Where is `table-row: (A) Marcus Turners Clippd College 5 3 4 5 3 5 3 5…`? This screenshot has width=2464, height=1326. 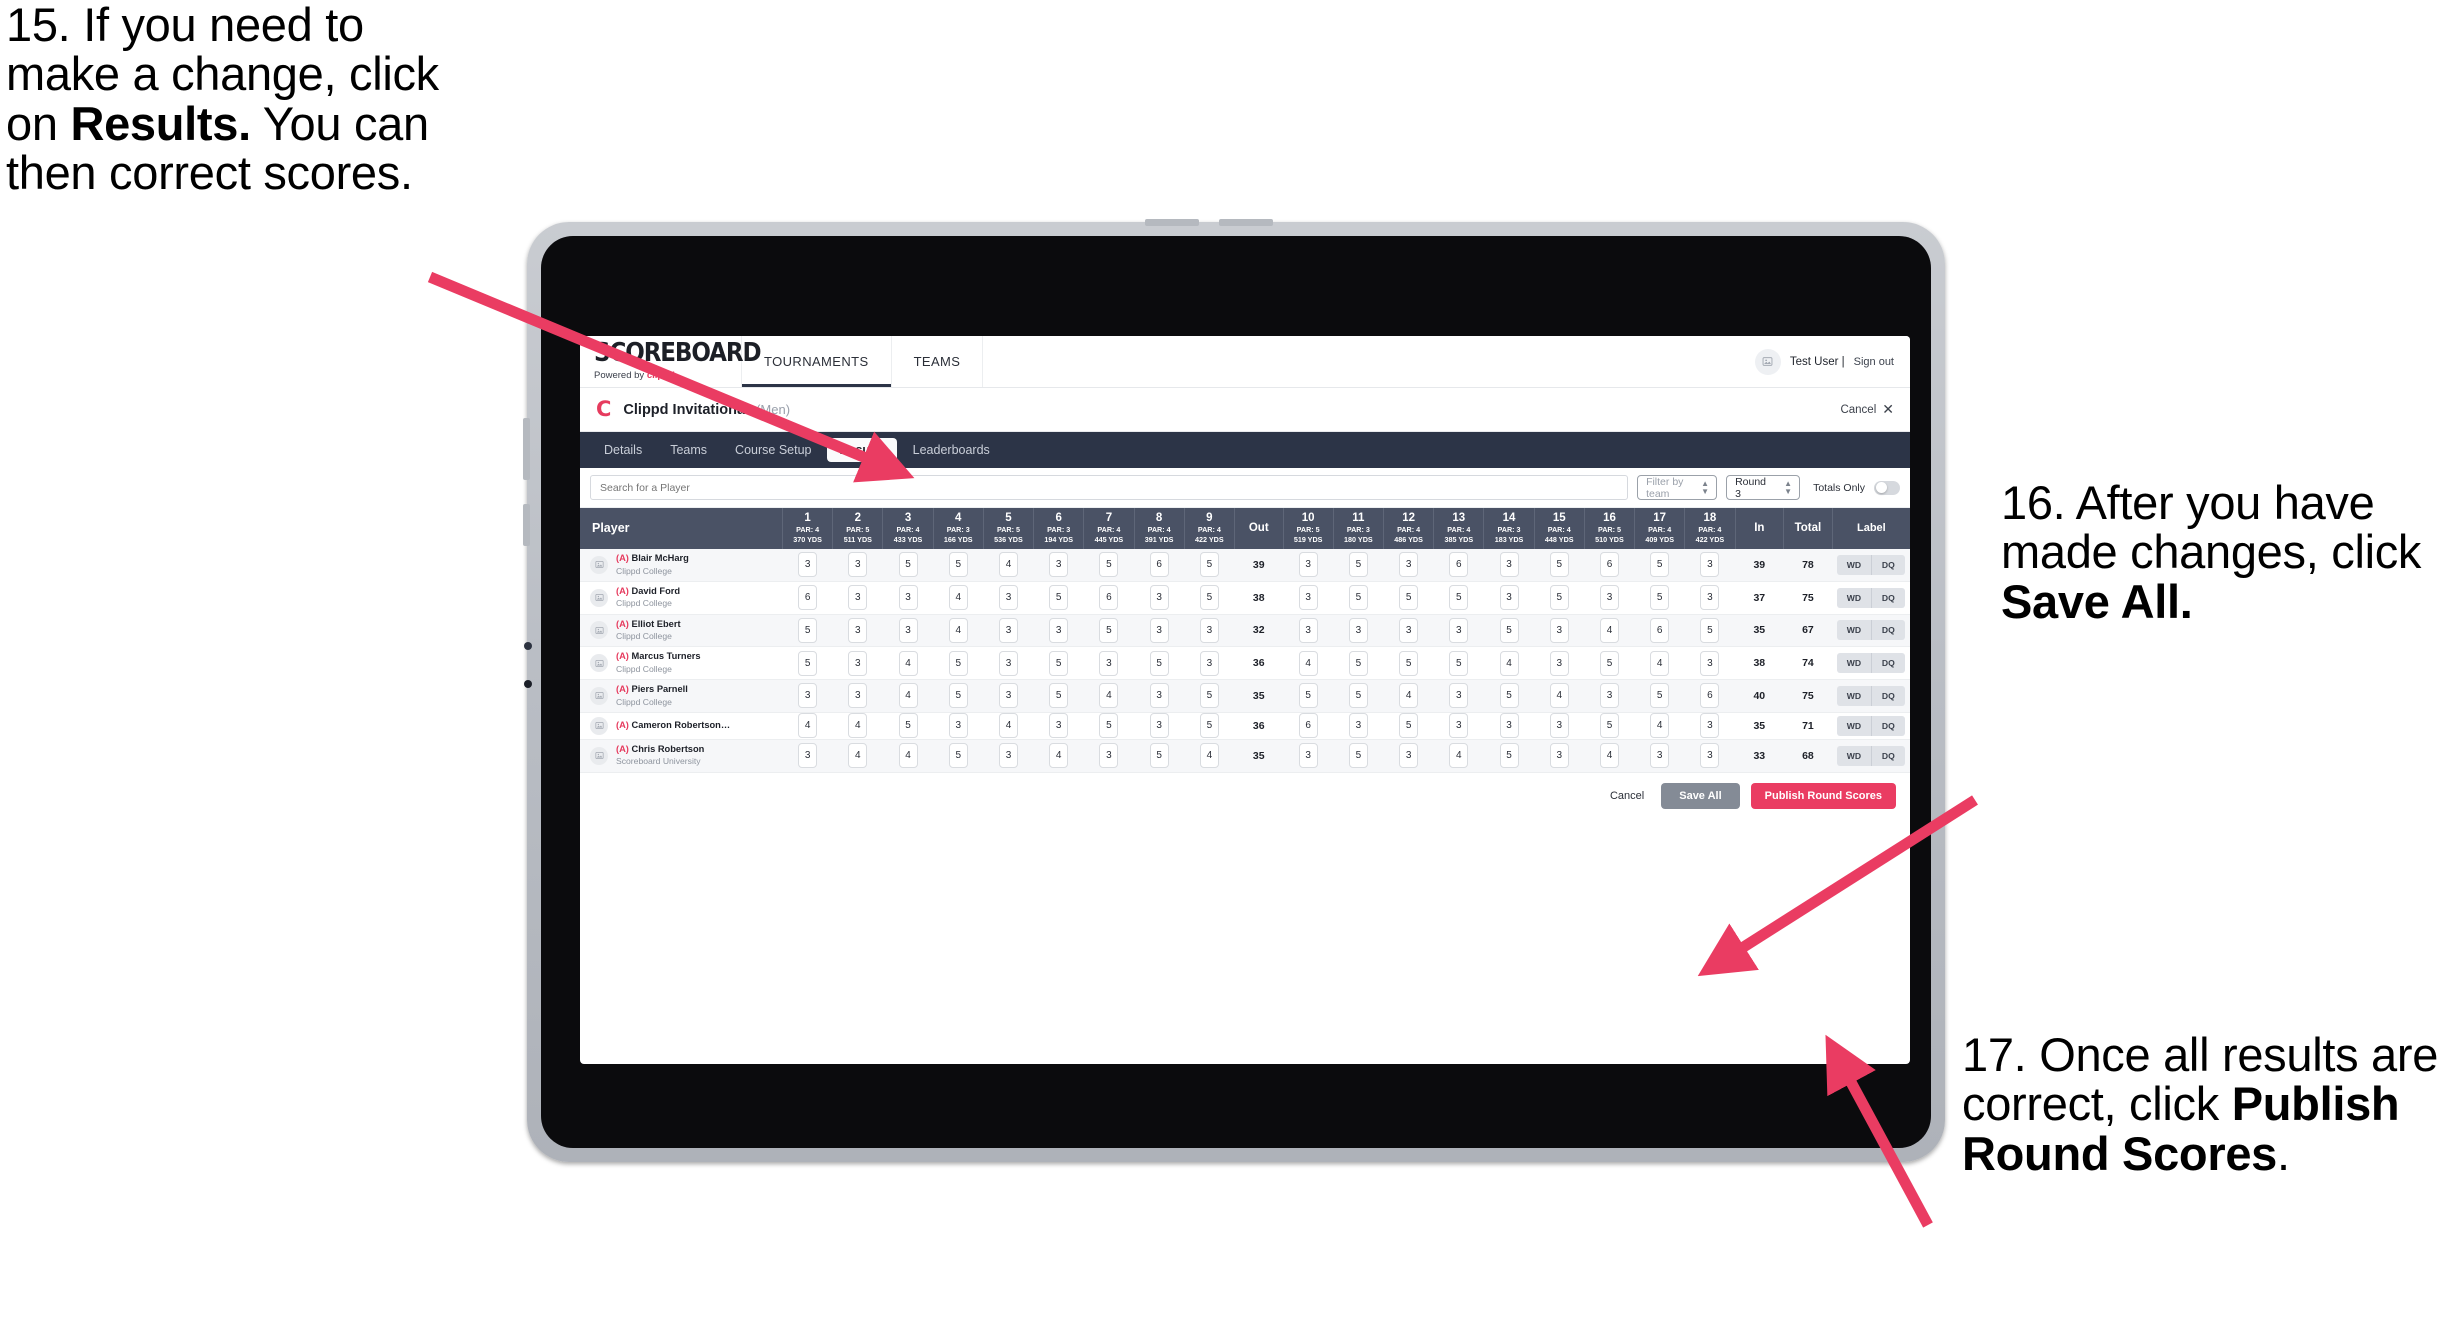
table-row: (A) Marcus Turners Clippd College 5 3 4 5 3 5 3 5… is located at coordinates (1245, 663).